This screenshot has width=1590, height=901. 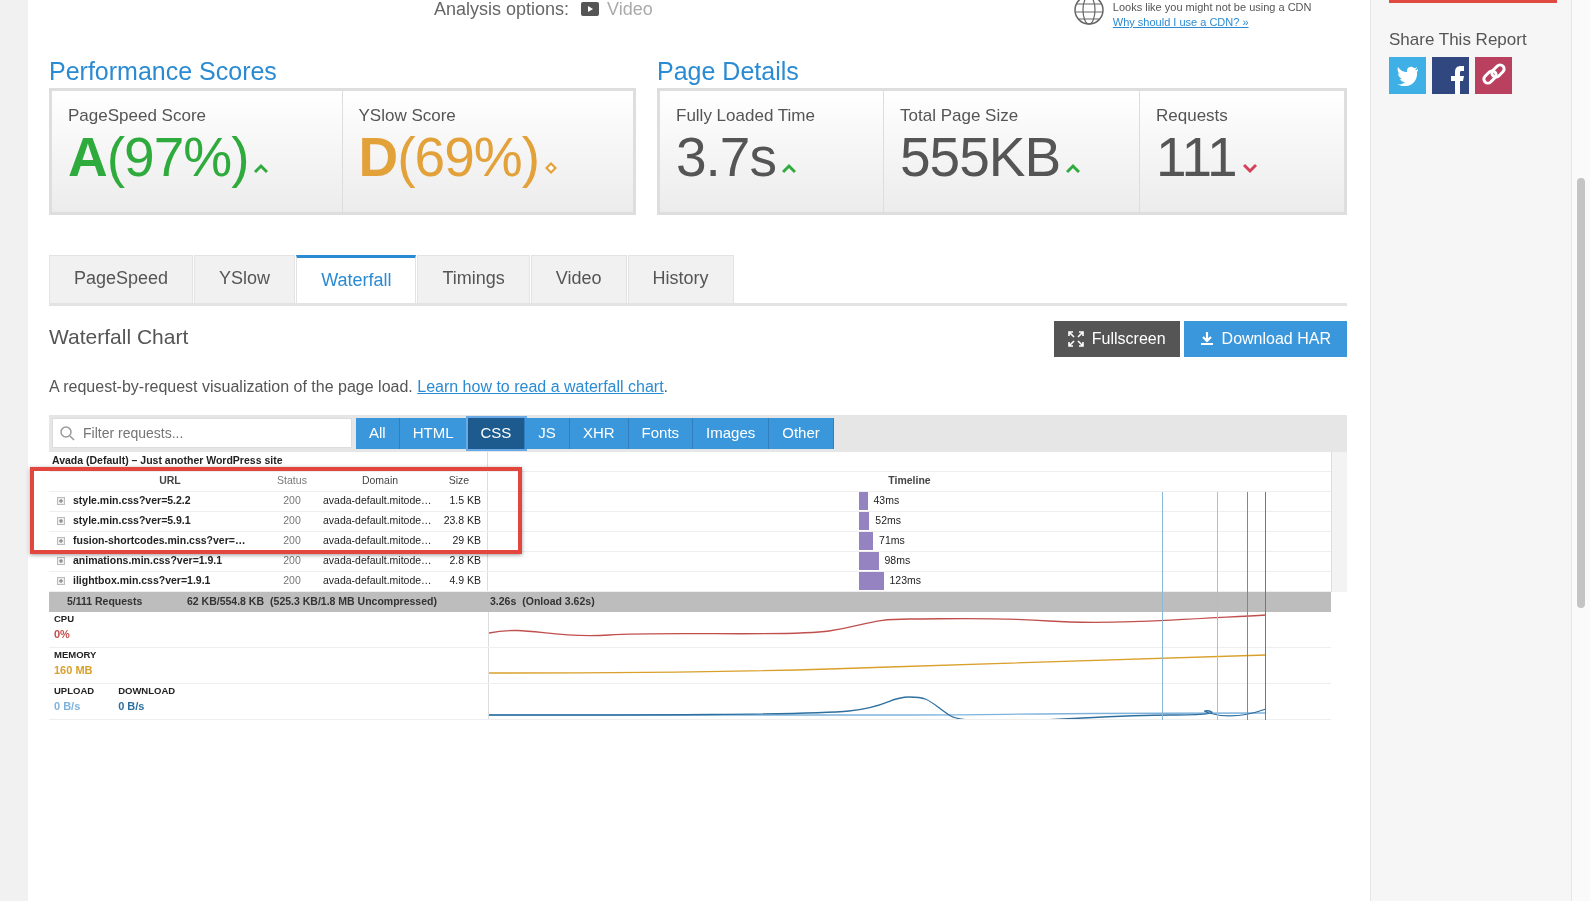 What do you see at coordinates (473, 279) in the screenshot?
I see `tab: Timings` at bounding box center [473, 279].